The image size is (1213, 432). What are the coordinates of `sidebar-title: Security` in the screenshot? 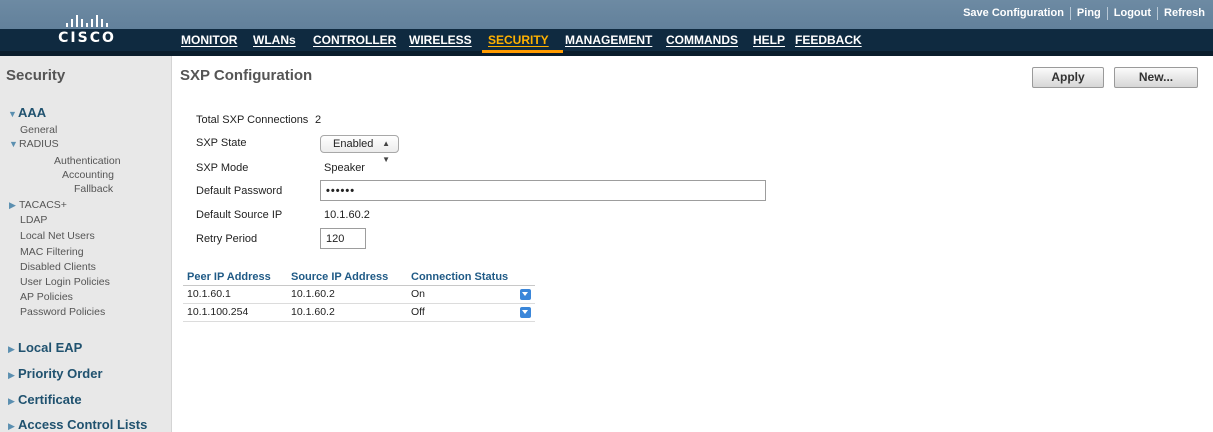 It's located at (36, 75).